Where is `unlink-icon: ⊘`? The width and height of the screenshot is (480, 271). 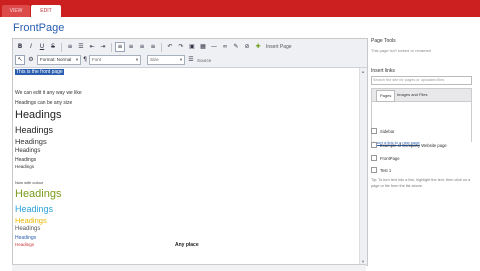
unlink-icon: ⊘ is located at coordinates (247, 47).